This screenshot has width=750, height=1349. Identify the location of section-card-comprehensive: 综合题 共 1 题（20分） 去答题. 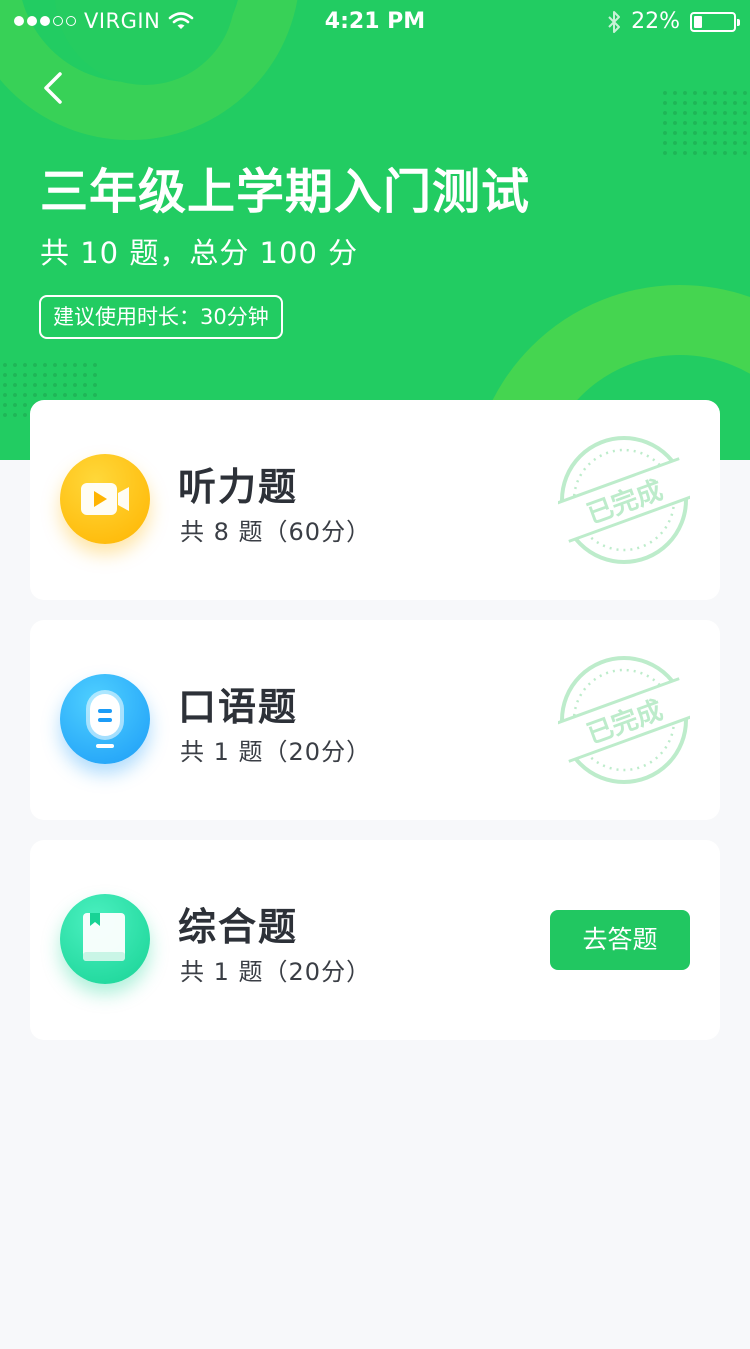
(375, 940).